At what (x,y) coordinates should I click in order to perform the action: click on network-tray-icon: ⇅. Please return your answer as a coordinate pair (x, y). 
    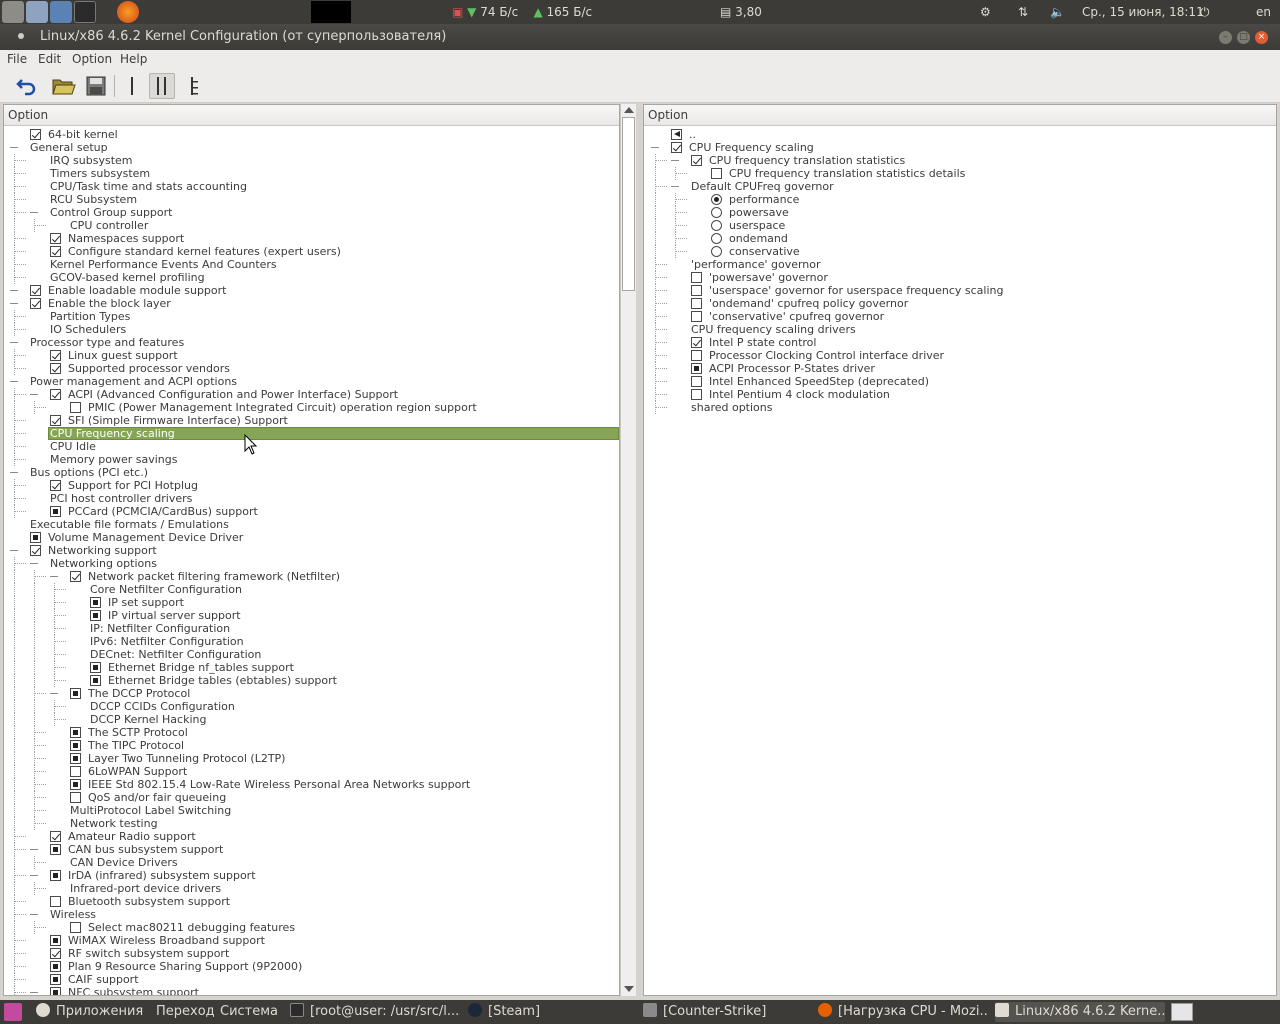
    Looking at the image, I should click on (1023, 12).